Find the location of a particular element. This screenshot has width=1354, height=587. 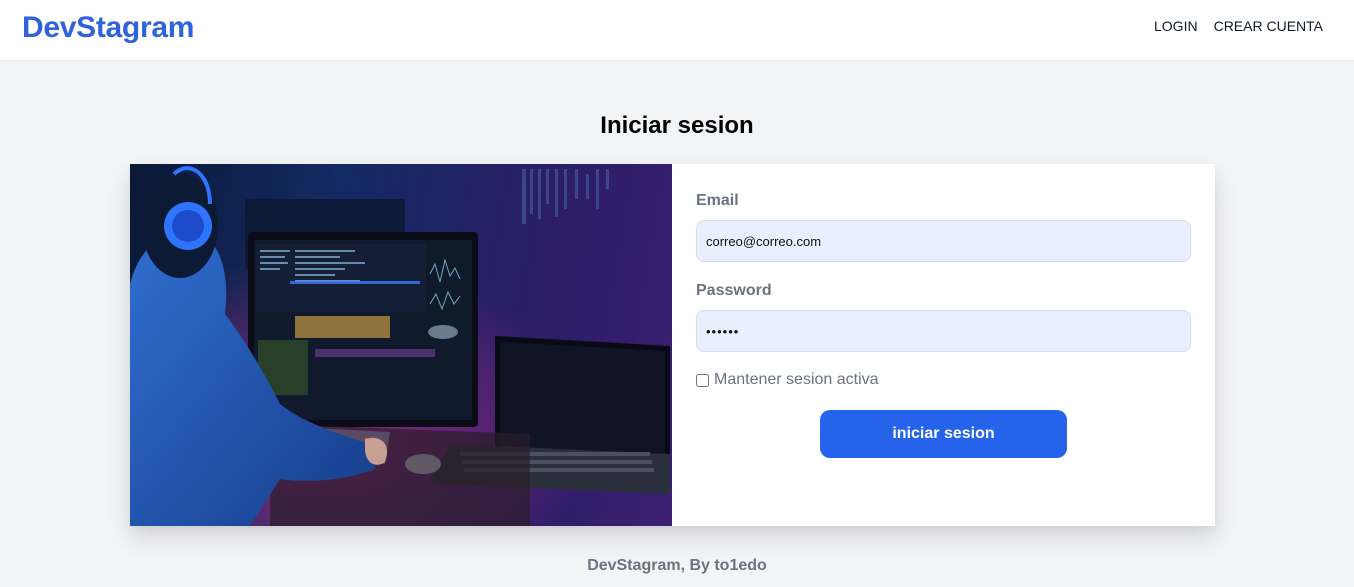

top-nav: LOGIN CREAR CUENTA is located at coordinates (1238, 26).